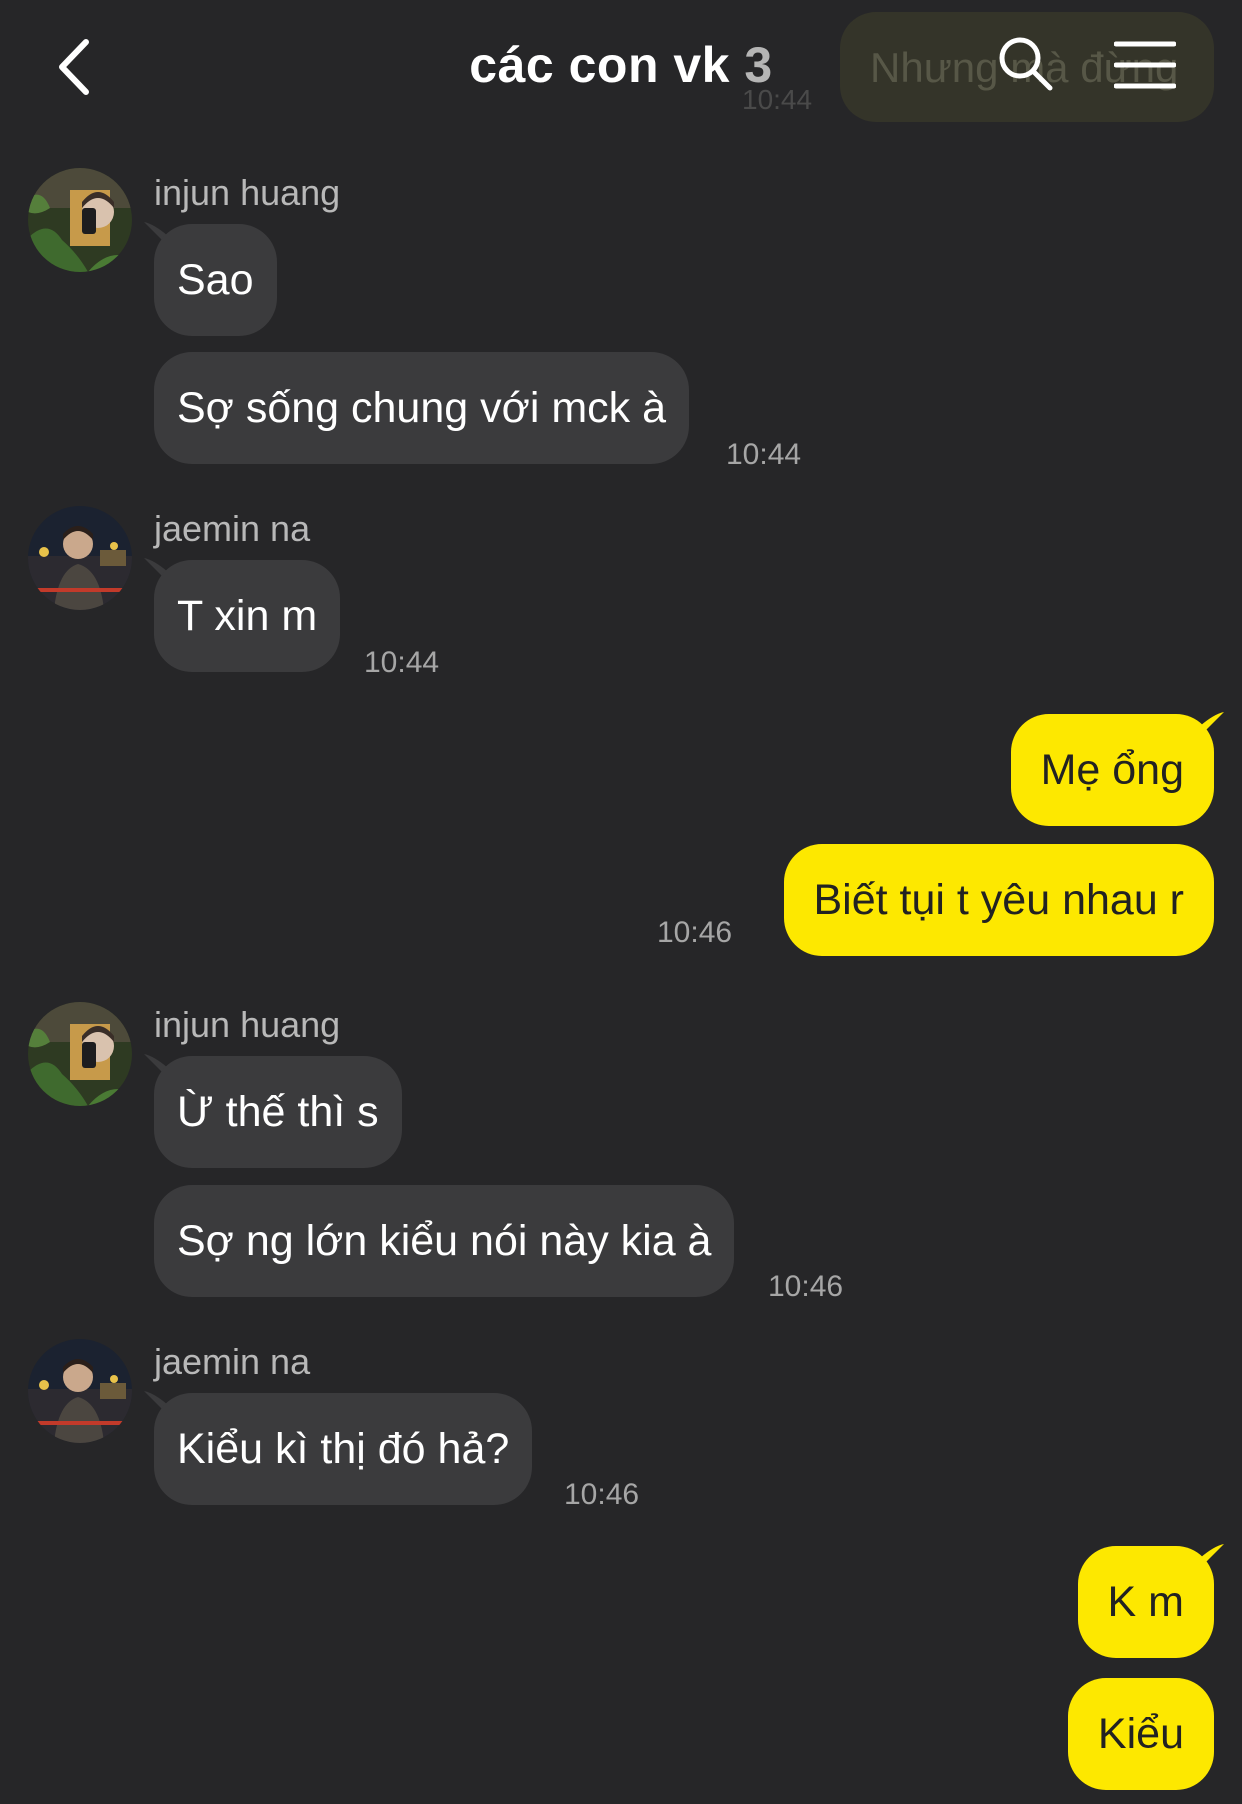  What do you see at coordinates (1145, 1602) in the screenshot?
I see `message-bubble-outgoing: K m` at bounding box center [1145, 1602].